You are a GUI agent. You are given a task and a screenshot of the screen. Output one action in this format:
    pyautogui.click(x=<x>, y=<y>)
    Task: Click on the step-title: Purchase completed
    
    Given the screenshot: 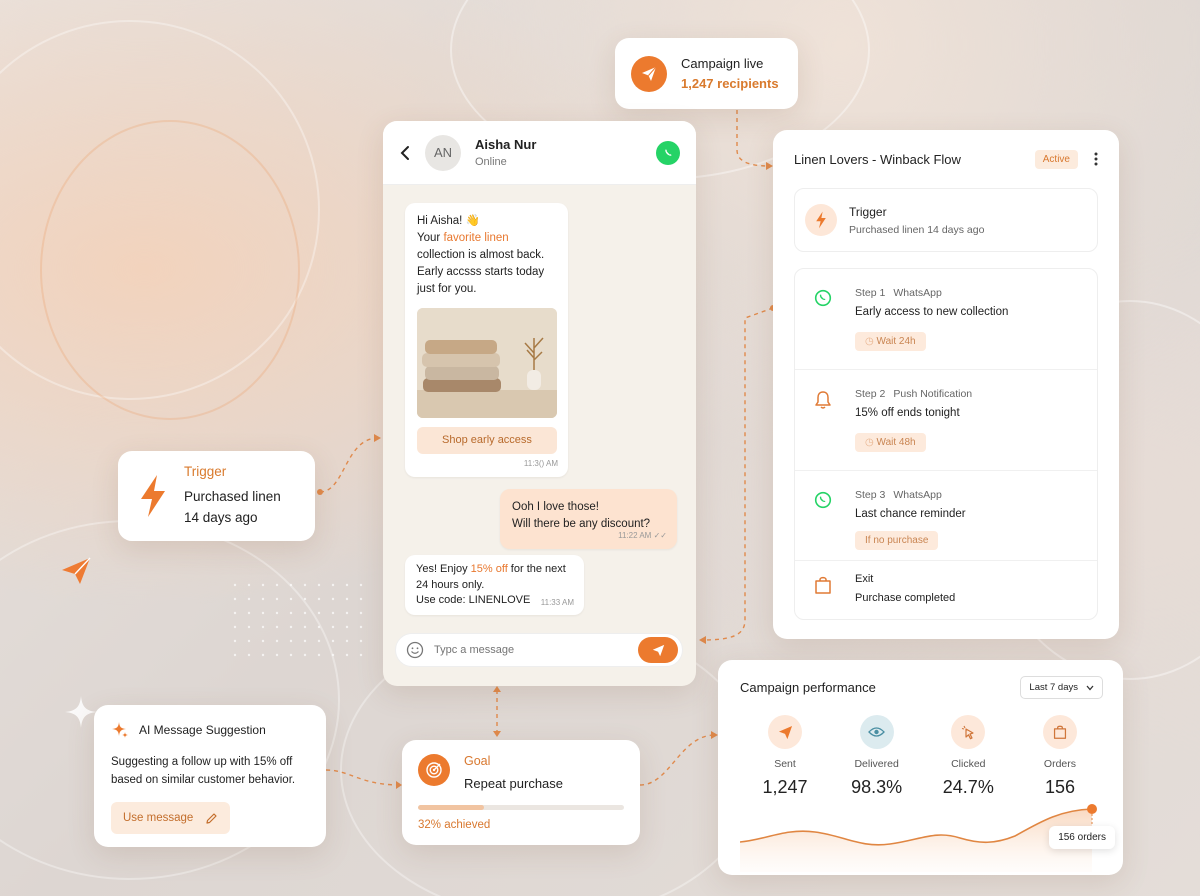 What is the action you would take?
    pyautogui.click(x=905, y=598)
    